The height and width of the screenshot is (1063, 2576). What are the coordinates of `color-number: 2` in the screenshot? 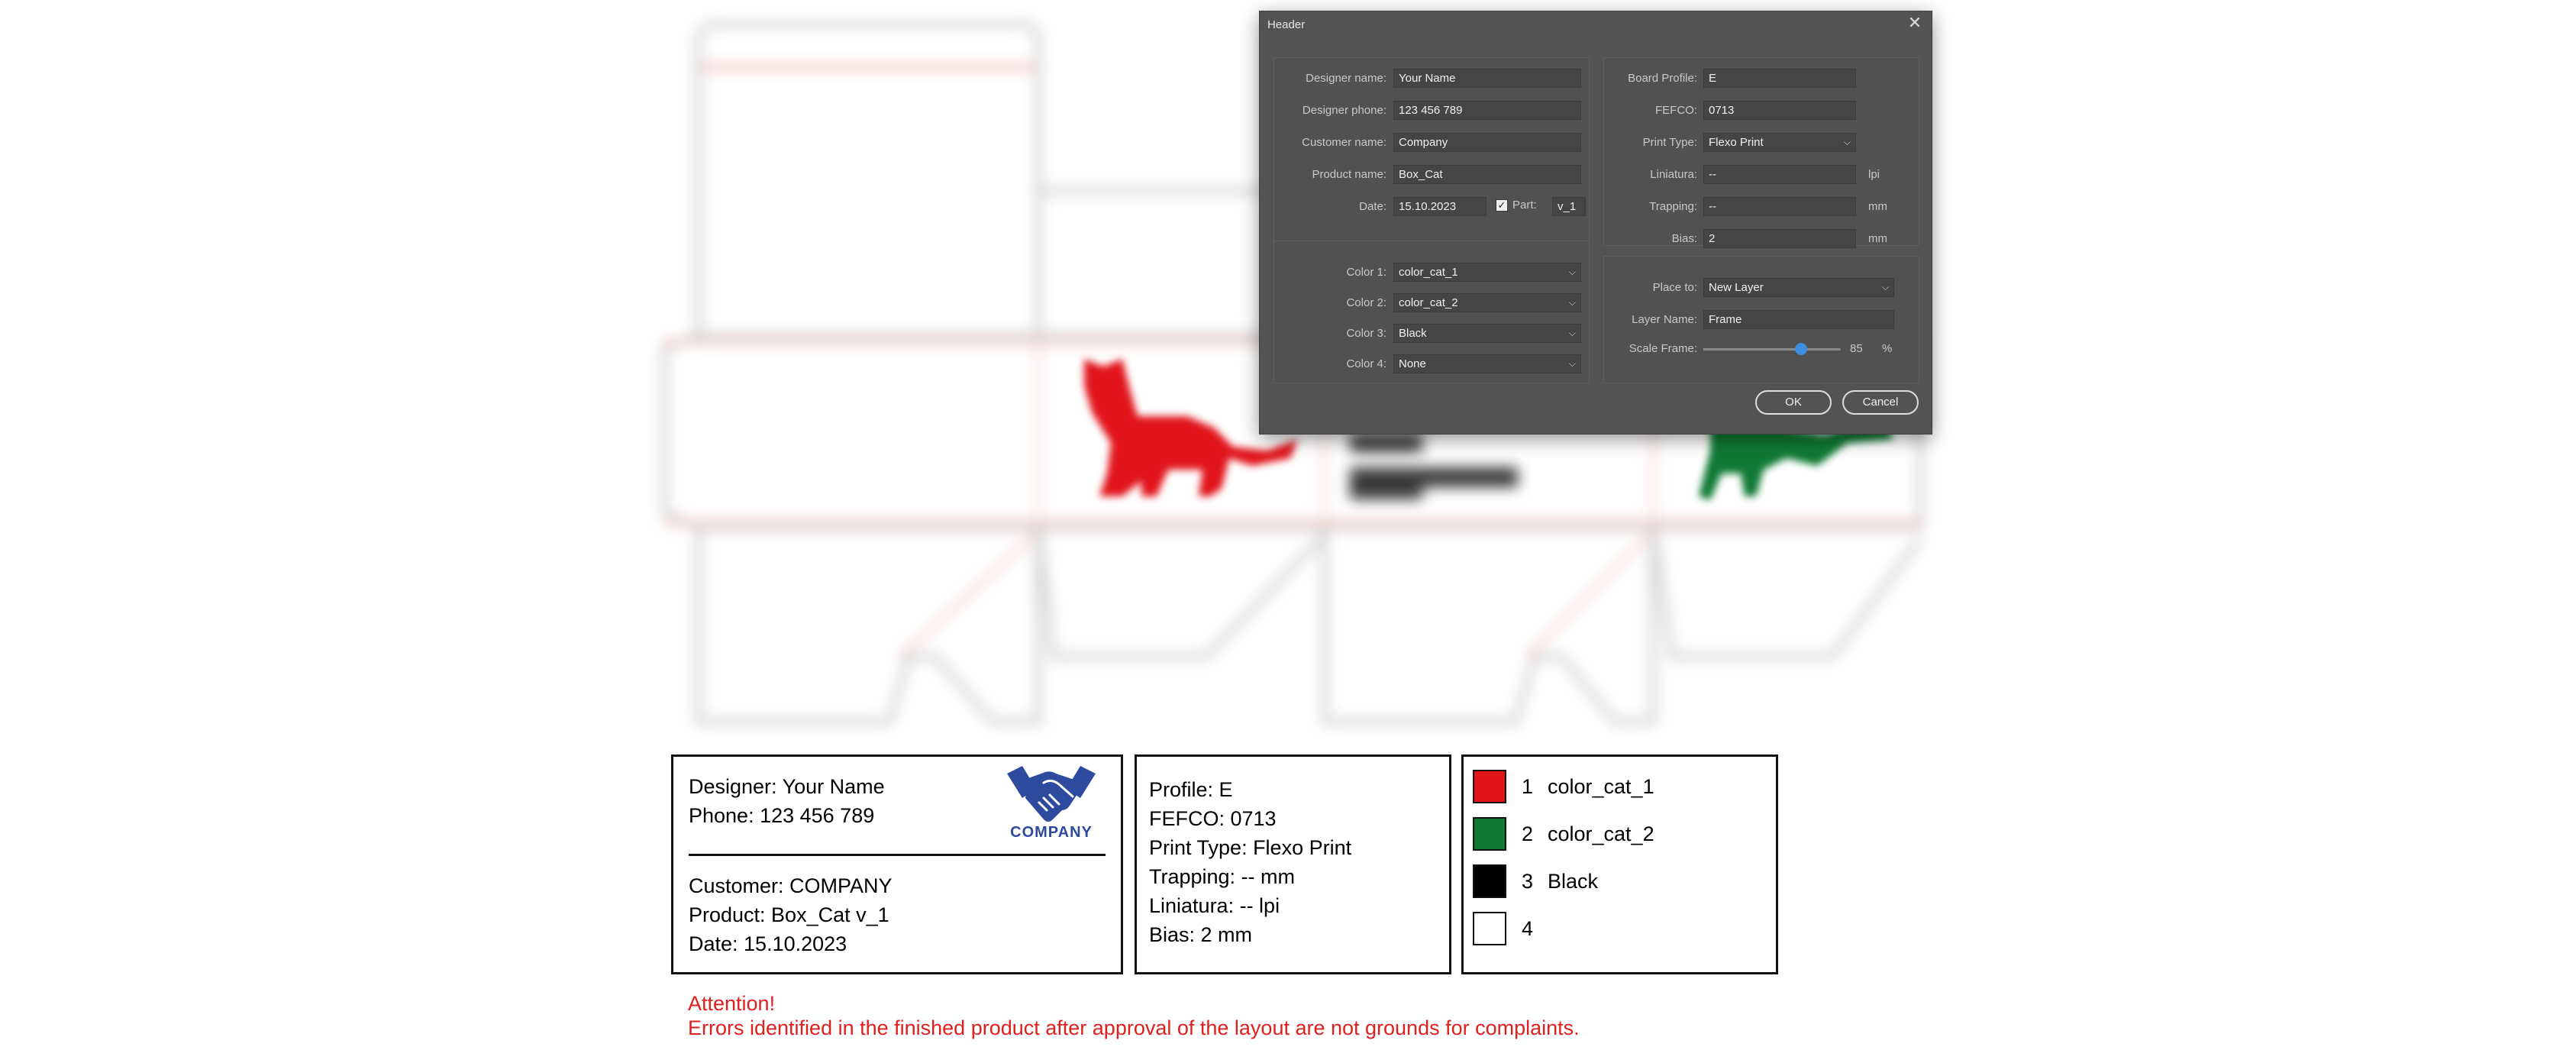 It's located at (1528, 834).